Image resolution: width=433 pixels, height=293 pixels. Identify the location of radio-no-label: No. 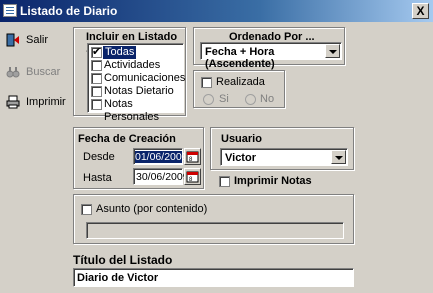
(267, 99).